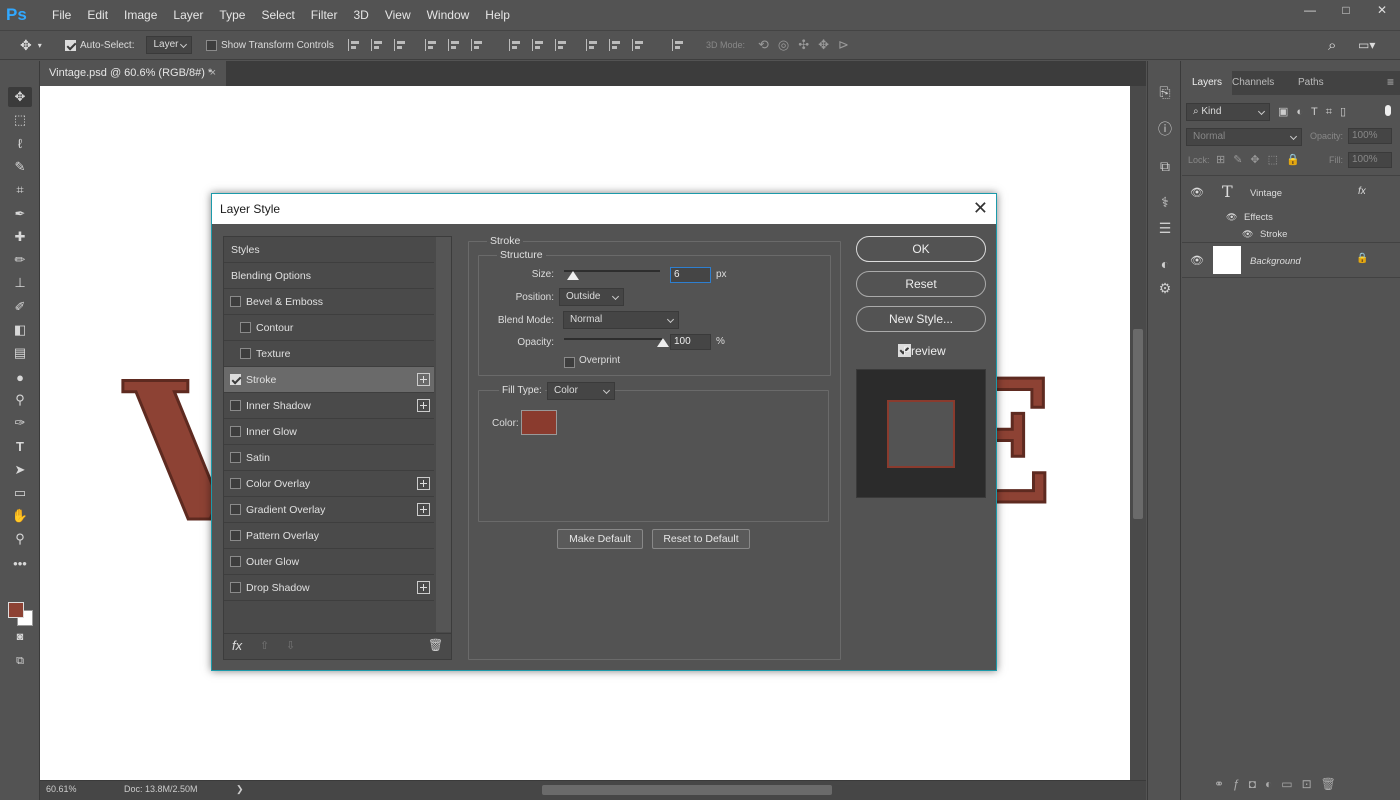  Describe the element at coordinates (515, 45) in the screenshot. I see `distribute-top-icon` at that location.